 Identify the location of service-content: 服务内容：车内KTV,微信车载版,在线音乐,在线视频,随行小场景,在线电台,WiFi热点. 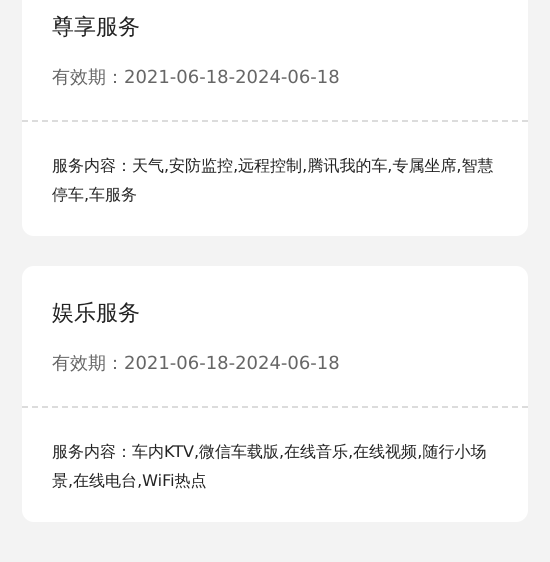
(270, 466).